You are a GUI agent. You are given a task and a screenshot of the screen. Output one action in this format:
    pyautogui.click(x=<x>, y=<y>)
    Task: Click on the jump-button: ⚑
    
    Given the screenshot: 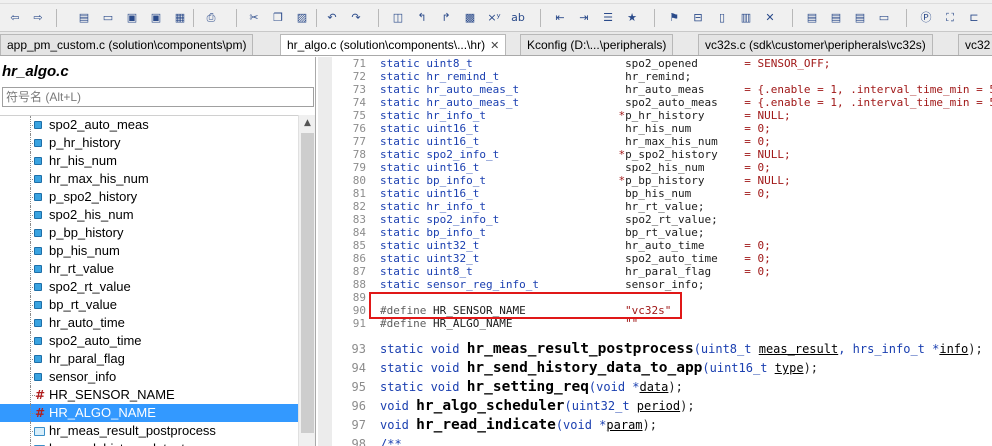 What is the action you would take?
    pyautogui.click(x=674, y=17)
    